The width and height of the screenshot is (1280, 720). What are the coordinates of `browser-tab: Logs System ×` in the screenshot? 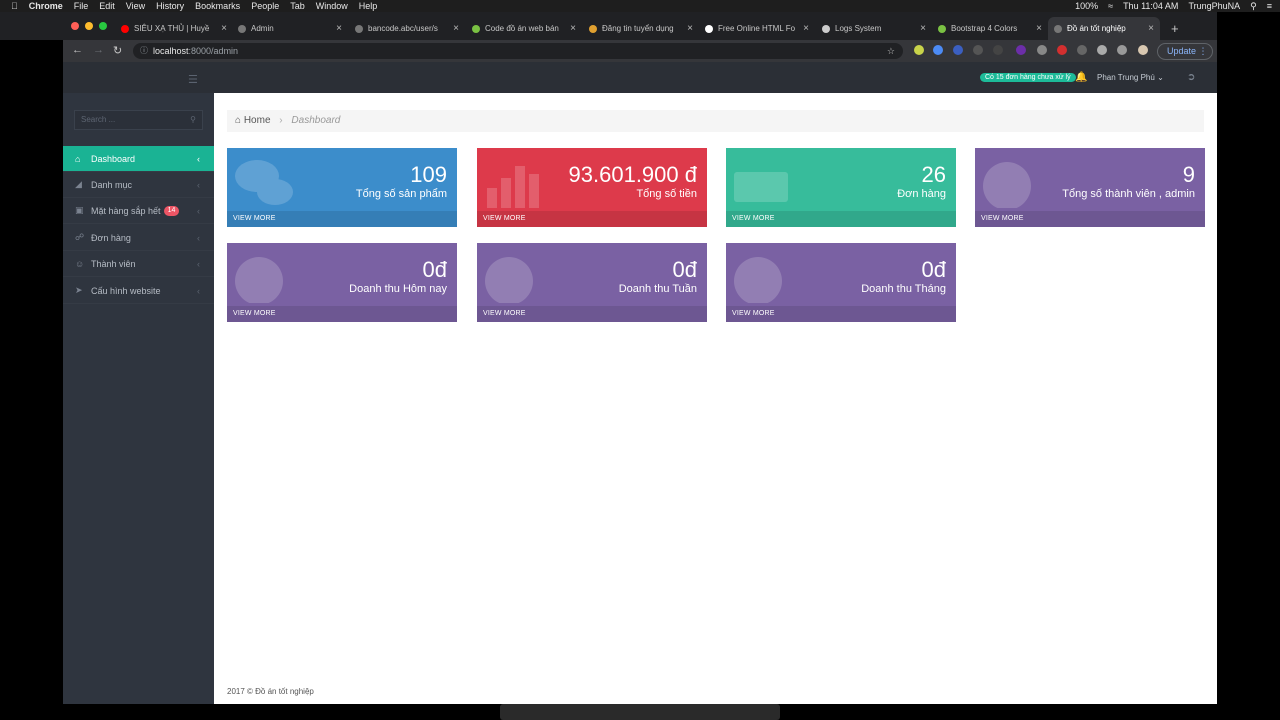 It's located at (874, 28).